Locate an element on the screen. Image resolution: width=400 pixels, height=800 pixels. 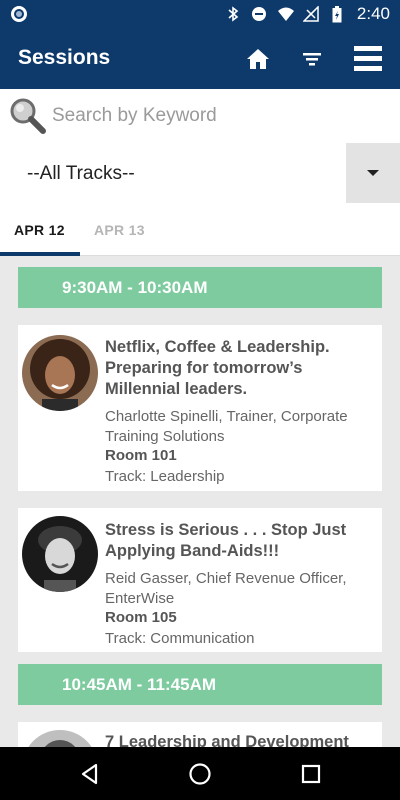
home-icon is located at coordinates (258, 59).